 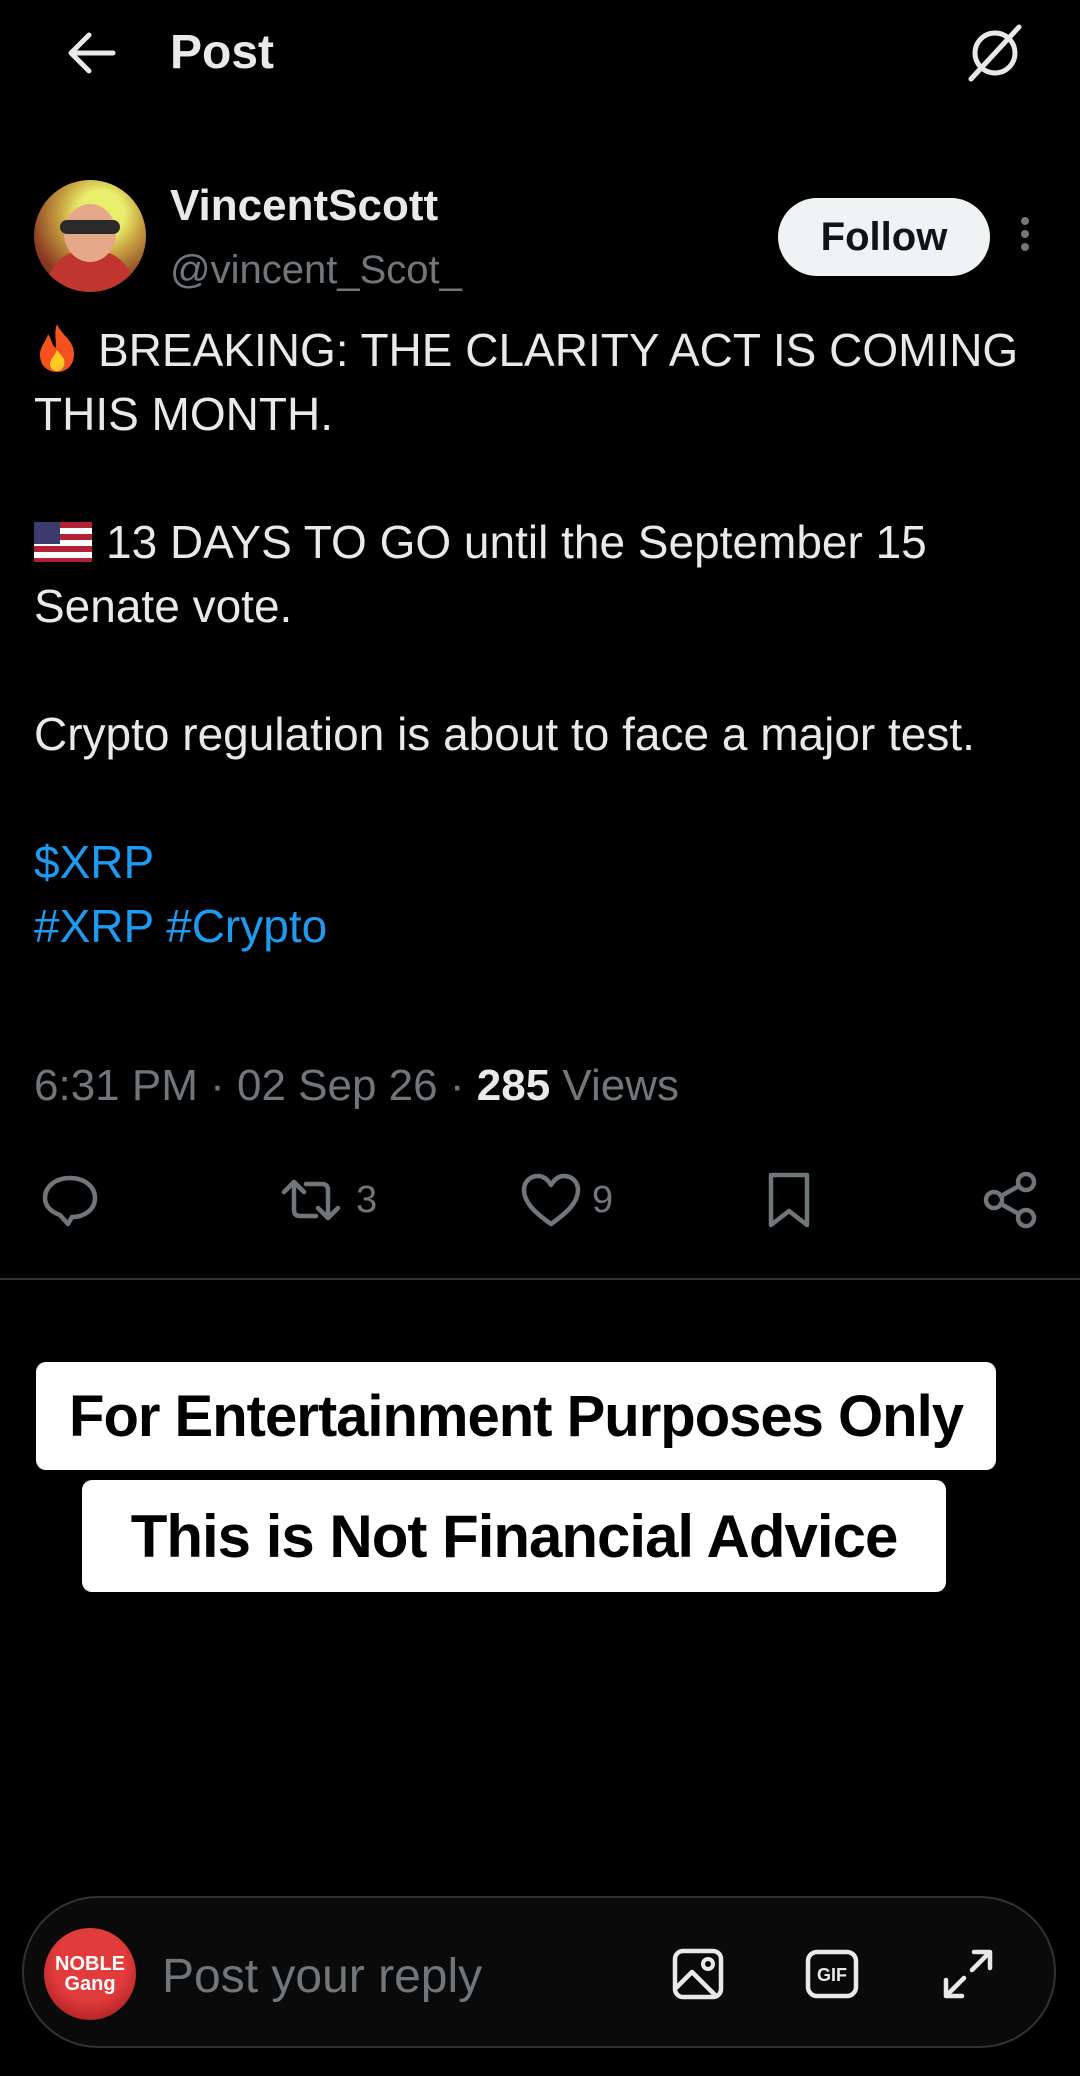 I want to click on cashtag-link: $XRP, so click(x=94, y=862).